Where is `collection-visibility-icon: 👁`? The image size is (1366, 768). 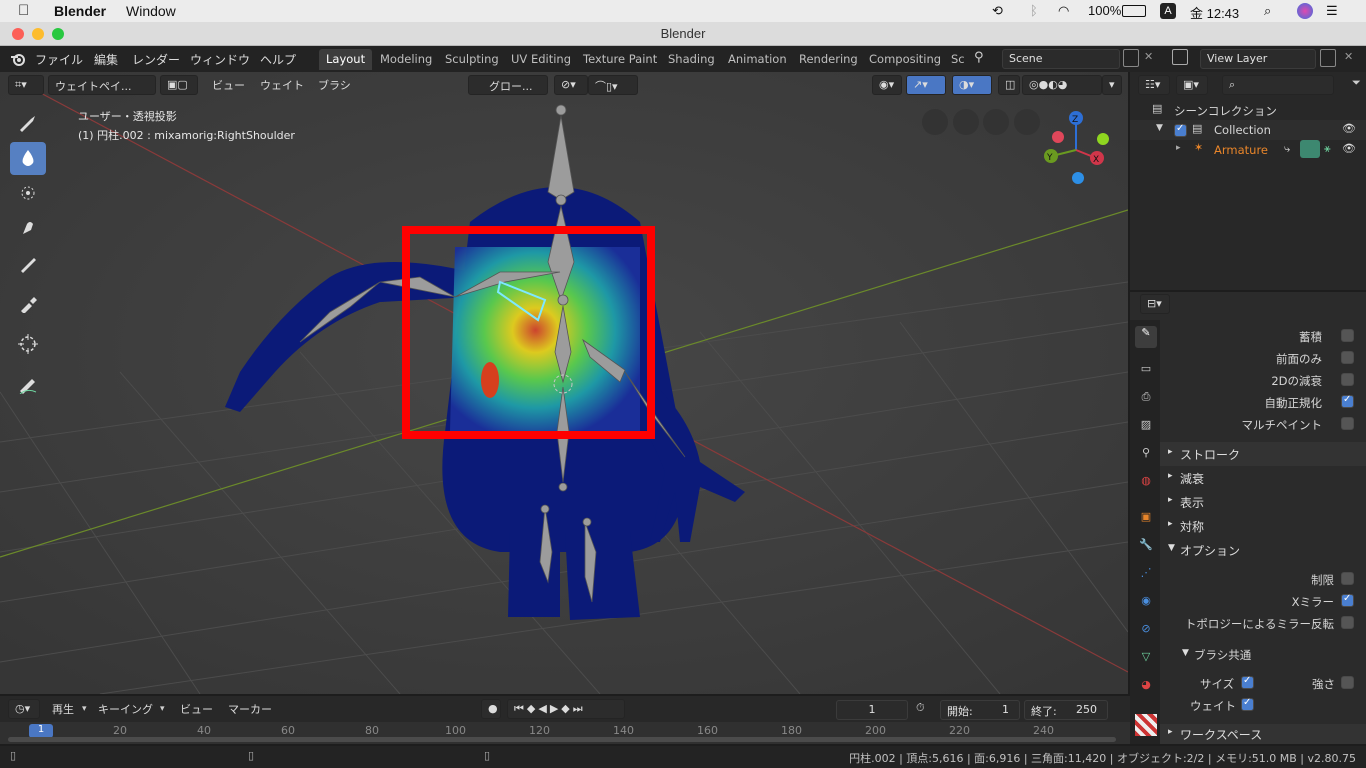 collection-visibility-icon: 👁 is located at coordinates (1349, 128).